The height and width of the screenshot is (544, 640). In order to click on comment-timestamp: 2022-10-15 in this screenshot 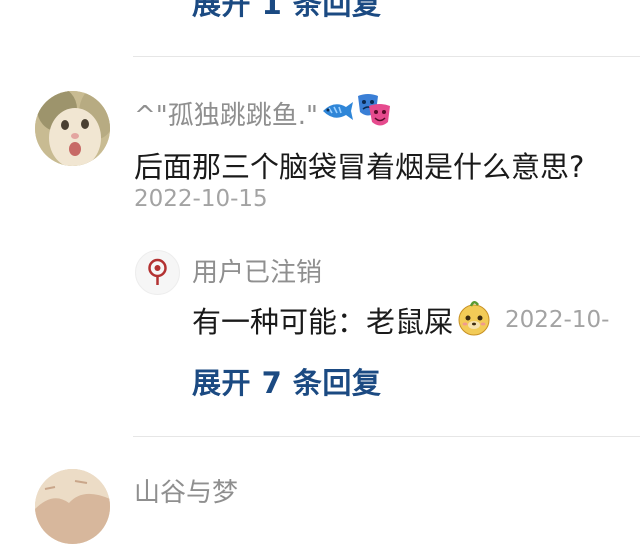, I will do `click(201, 199)`.